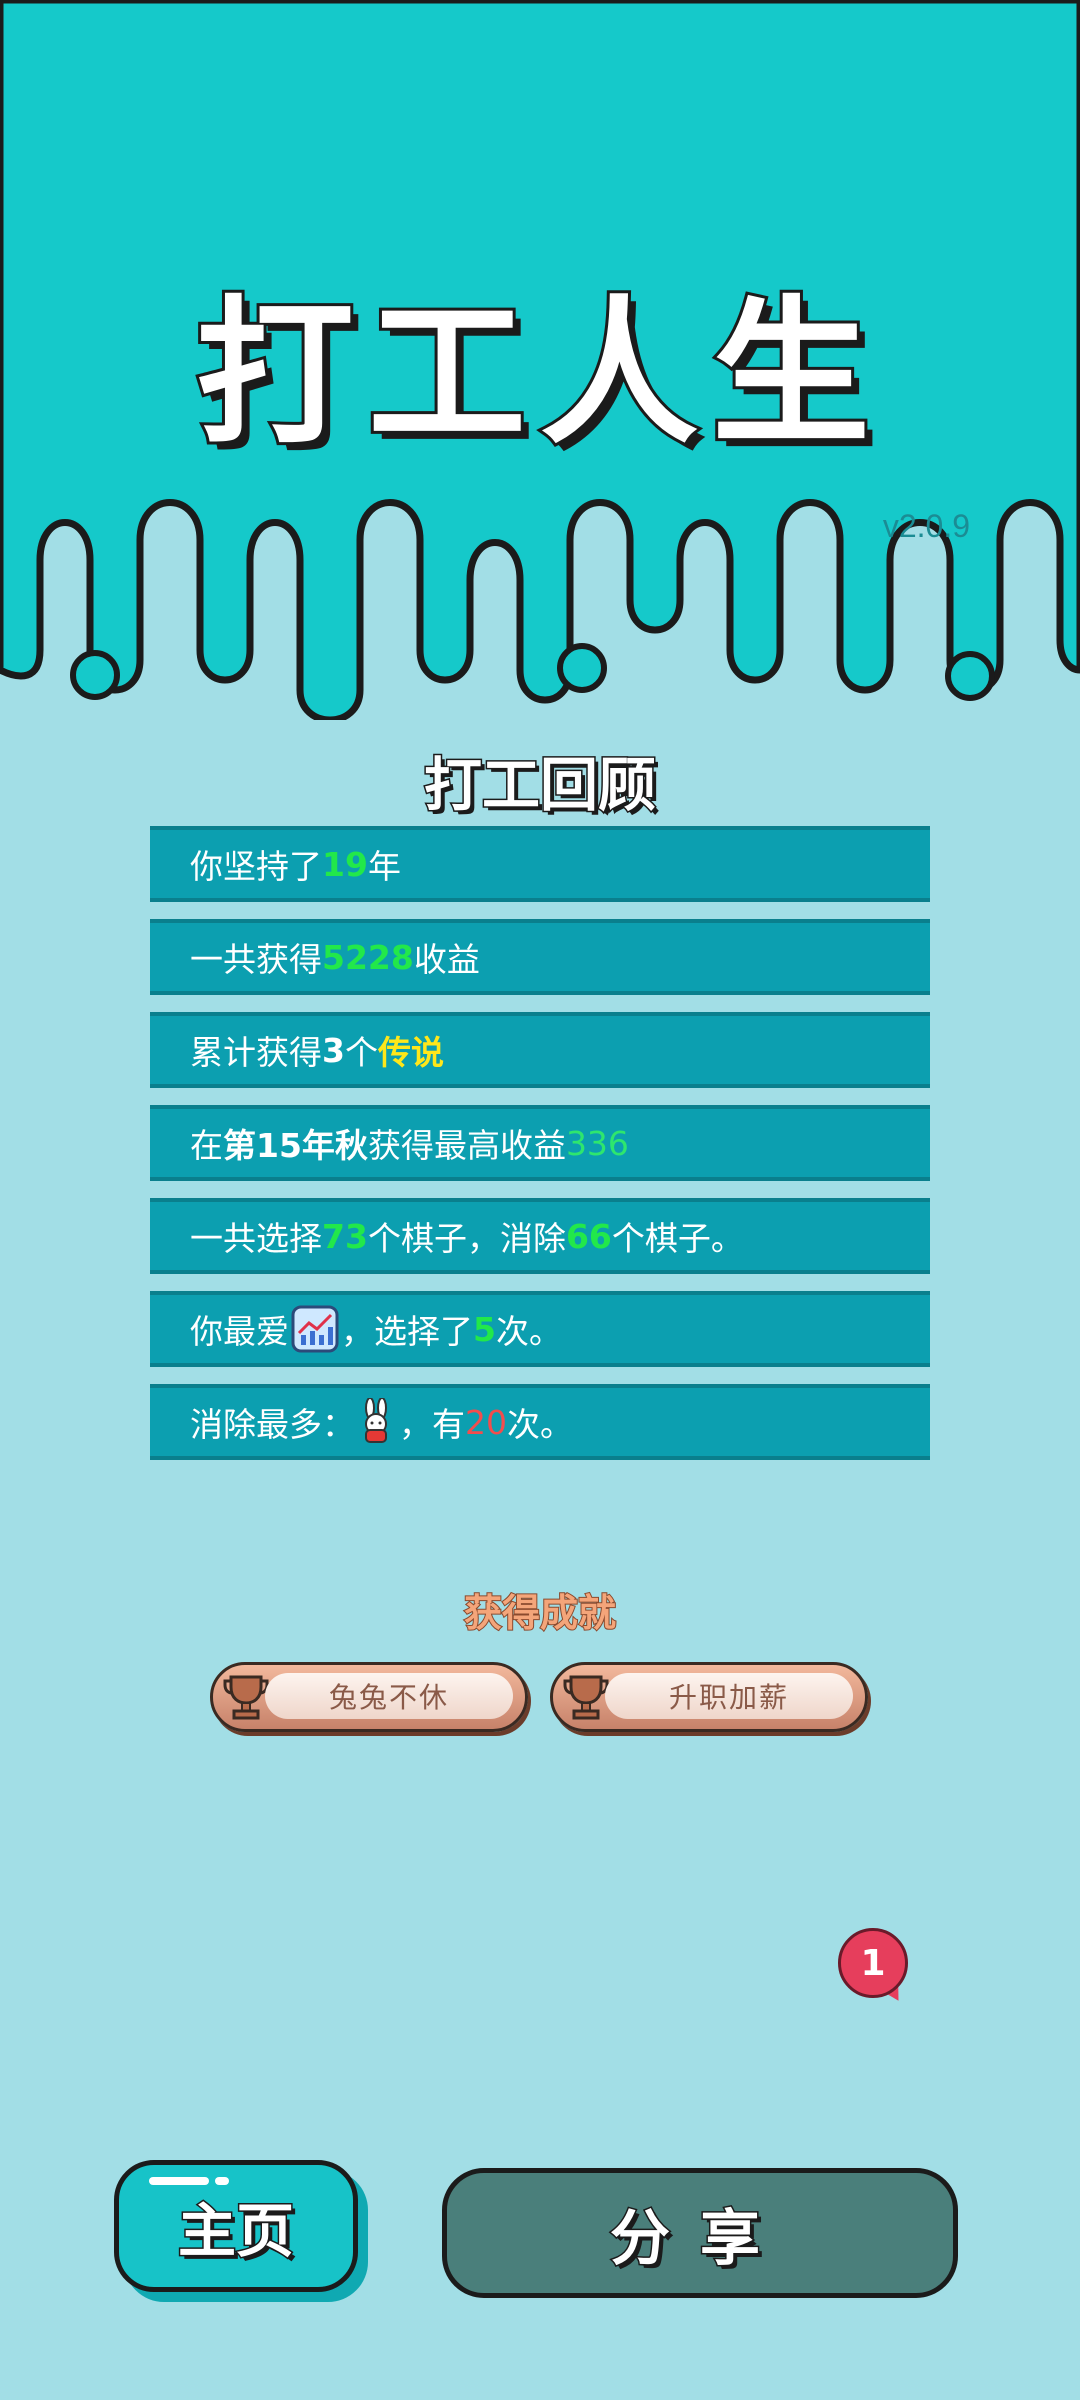  What do you see at coordinates (222, 2181) in the screenshot?
I see `home-button-shine-dot` at bounding box center [222, 2181].